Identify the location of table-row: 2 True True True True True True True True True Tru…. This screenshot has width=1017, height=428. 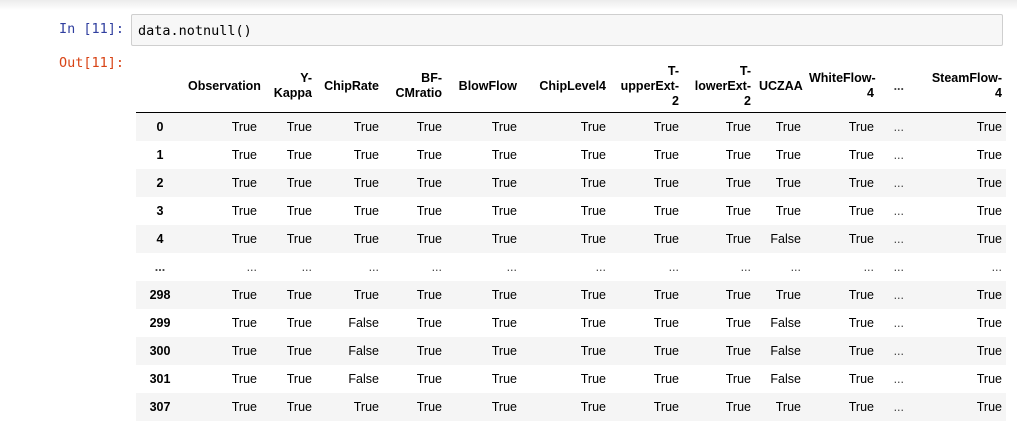
(571, 183).